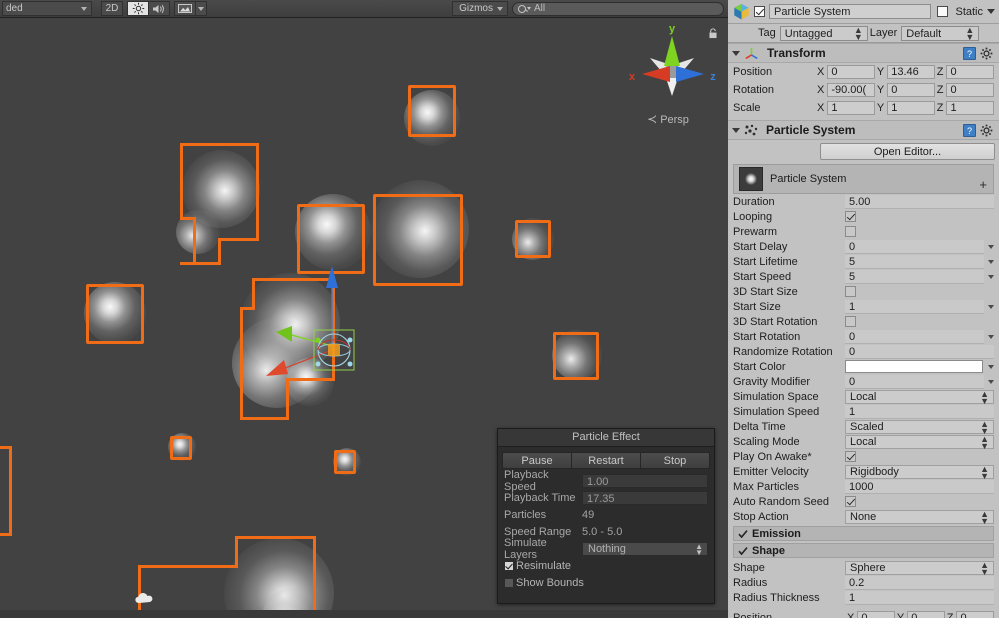 The width and height of the screenshot is (999, 618). What do you see at coordinates (850, 321) in the screenshot?
I see `3d-start-rotation-checkbox` at bounding box center [850, 321].